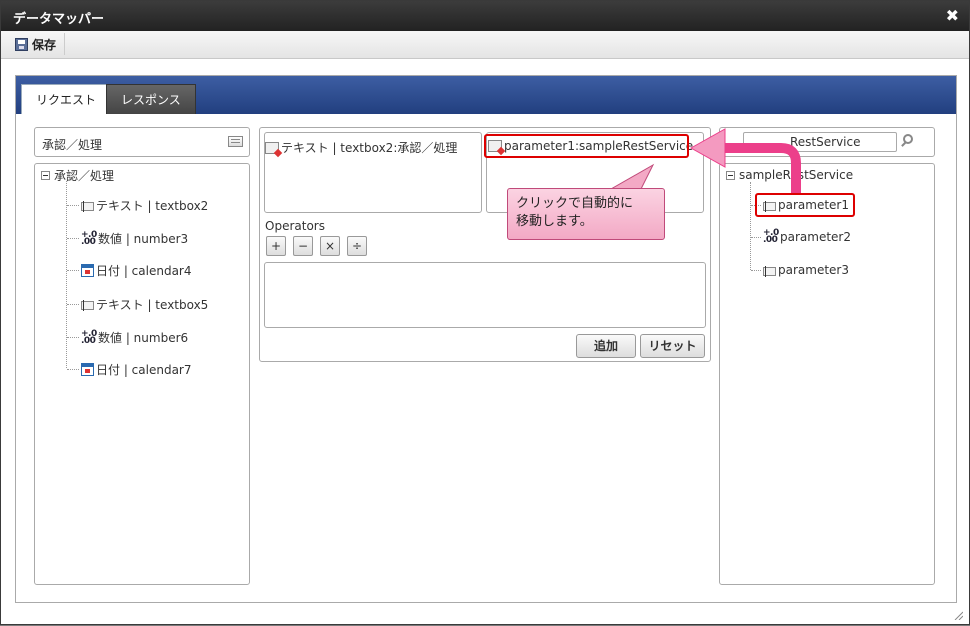  I want to click on tooltip-callout: クリックで自動的に 移動します。, so click(586, 214).